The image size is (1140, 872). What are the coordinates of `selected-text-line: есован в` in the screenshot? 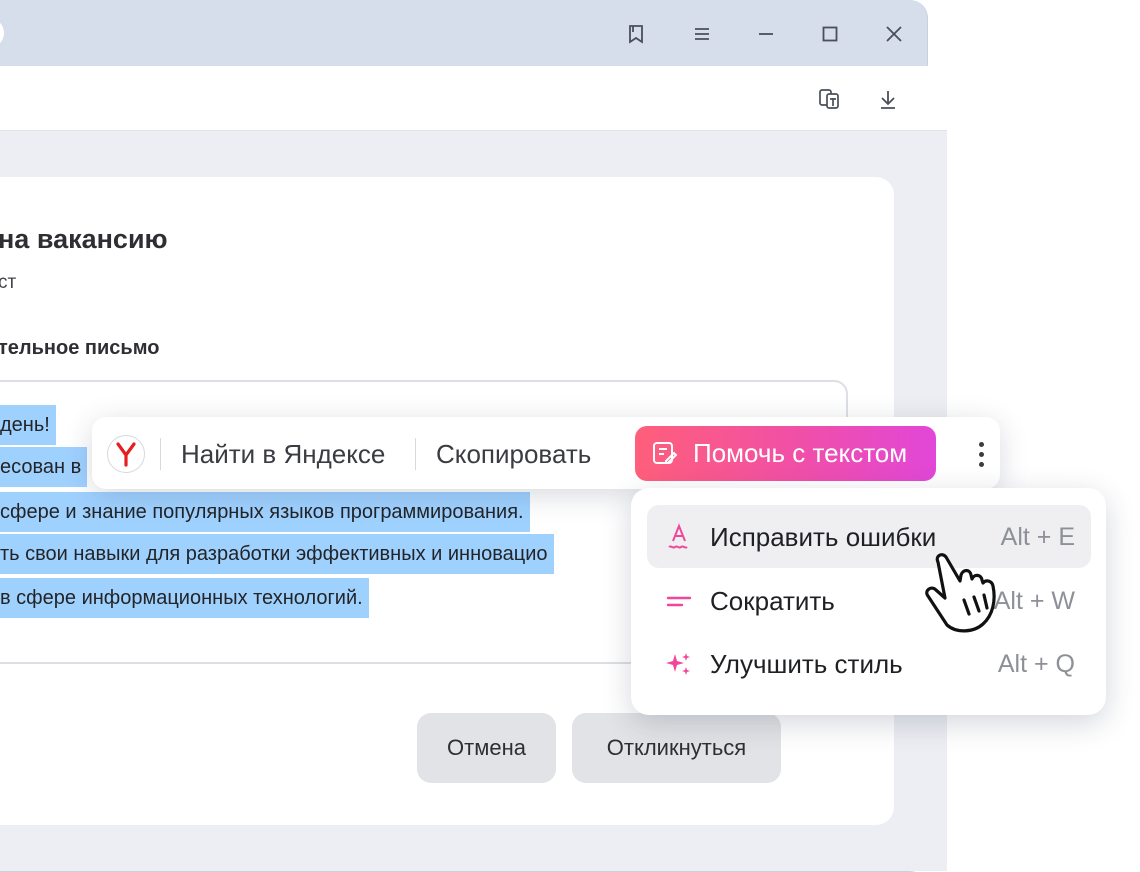 It's located at (44, 467).